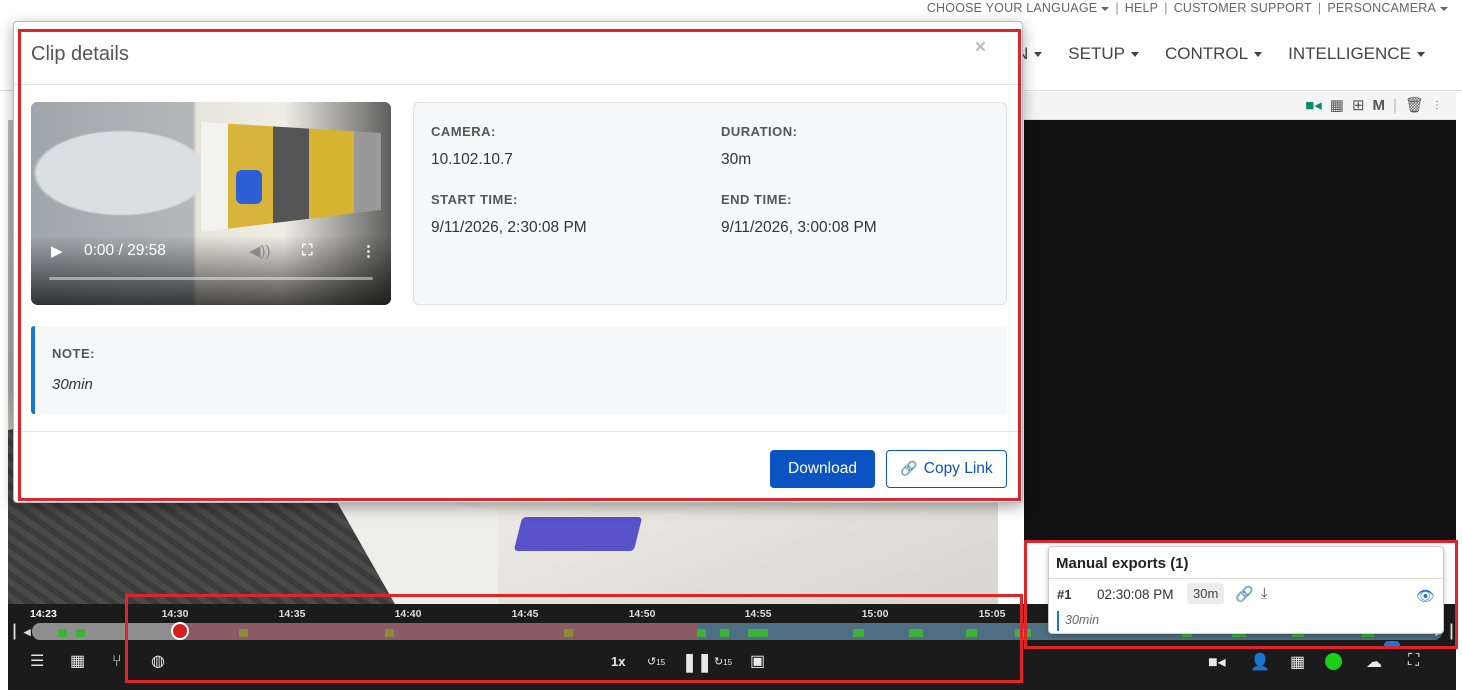  What do you see at coordinates (175, 614) in the screenshot?
I see `tick-label: 14:30` at bounding box center [175, 614].